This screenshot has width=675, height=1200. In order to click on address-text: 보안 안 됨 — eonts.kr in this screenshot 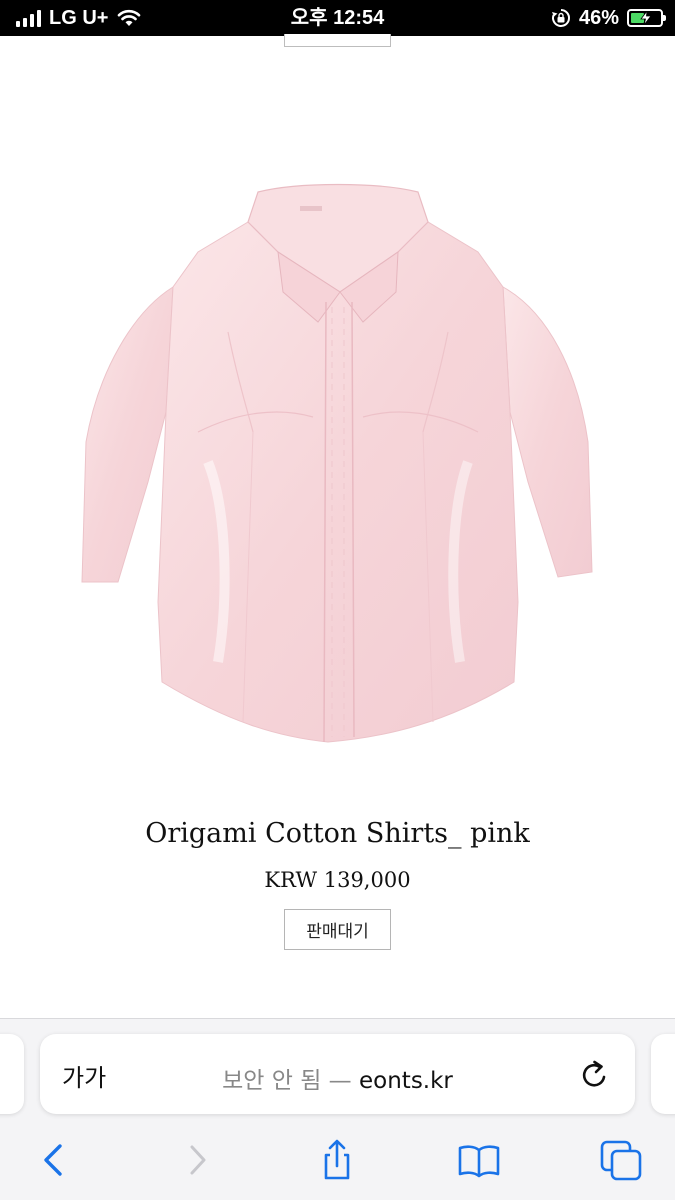, I will do `click(337, 1078)`.